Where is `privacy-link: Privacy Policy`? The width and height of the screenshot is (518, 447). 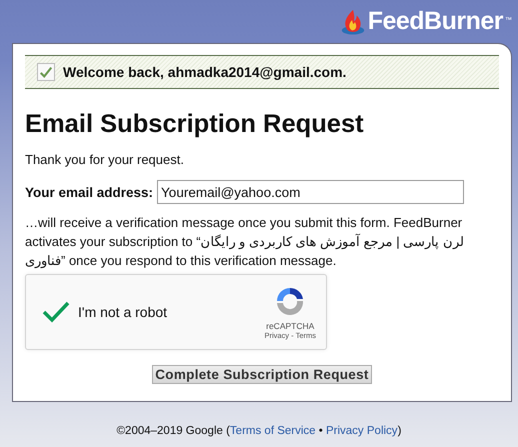
privacy-link: Privacy Policy is located at coordinates (362, 431).